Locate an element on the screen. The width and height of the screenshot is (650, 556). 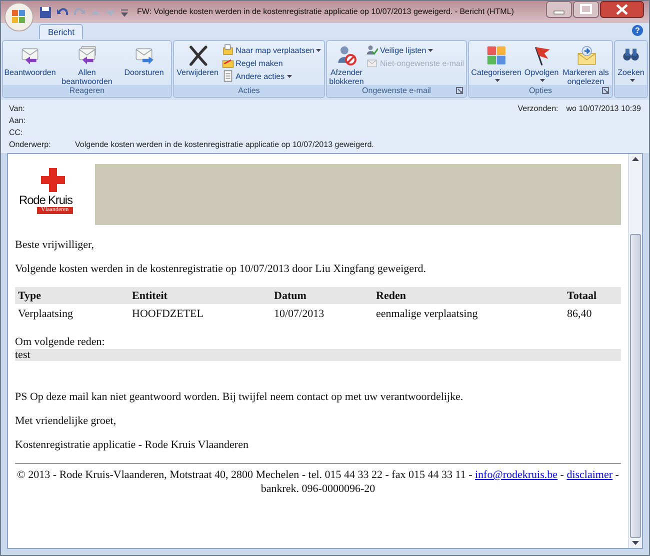
column-header: Datum is located at coordinates (322, 295).